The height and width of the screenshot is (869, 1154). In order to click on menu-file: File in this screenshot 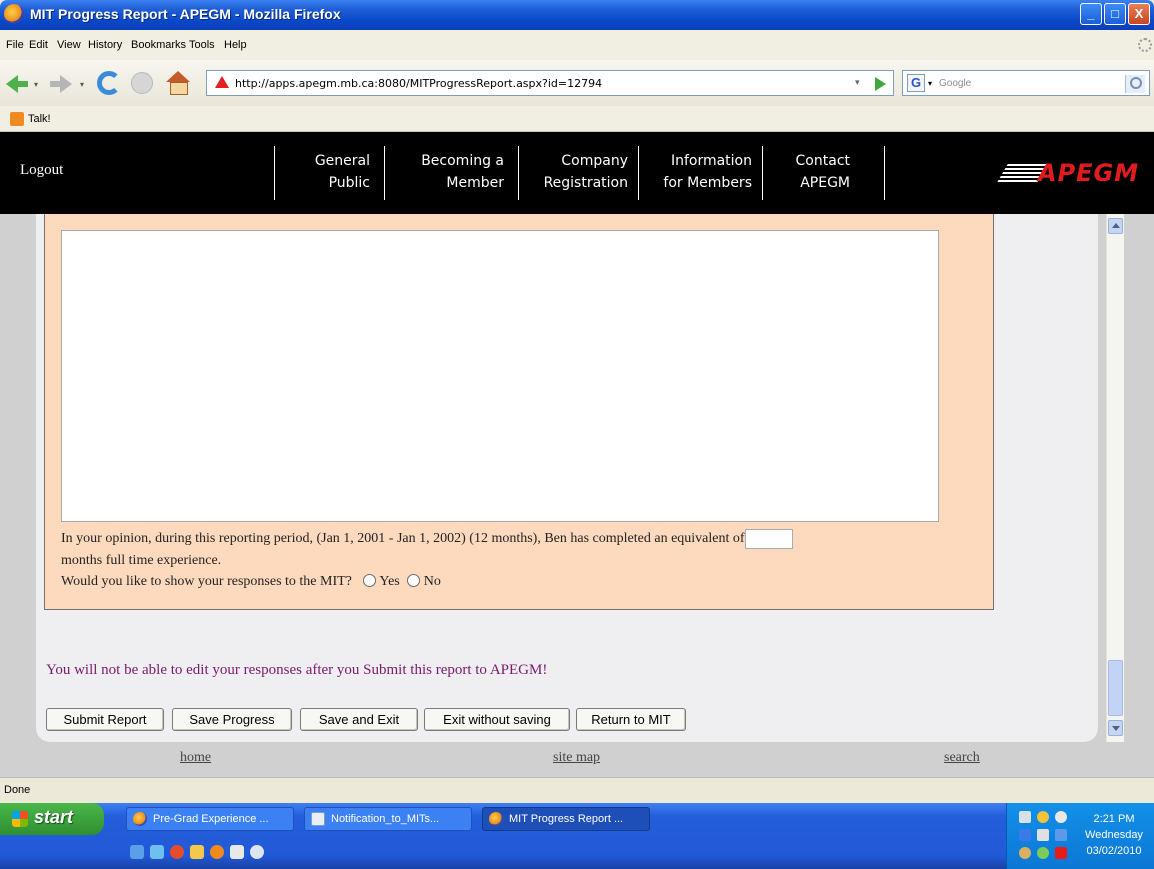, I will do `click(15, 45)`.